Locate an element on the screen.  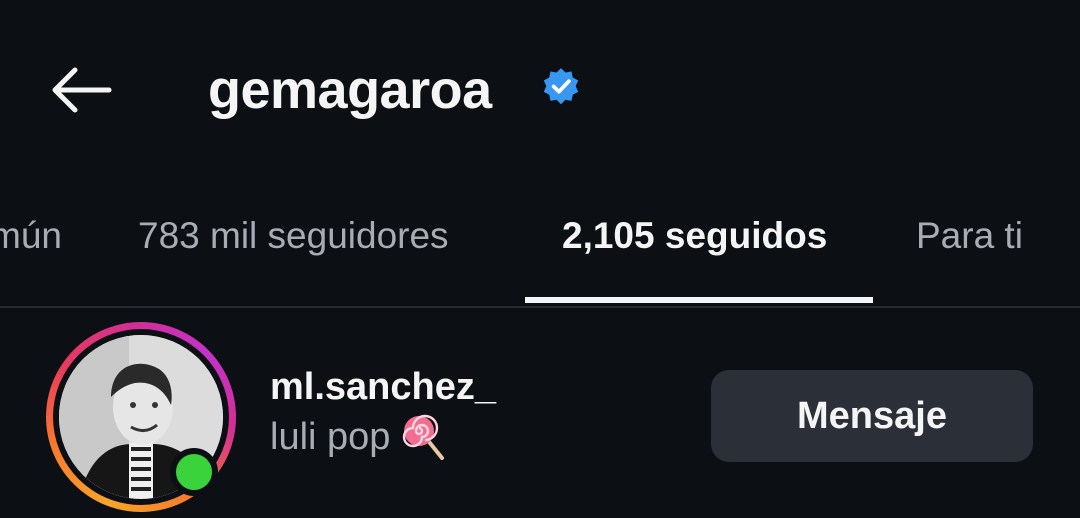
message-button: Mensaje is located at coordinates (872, 416).